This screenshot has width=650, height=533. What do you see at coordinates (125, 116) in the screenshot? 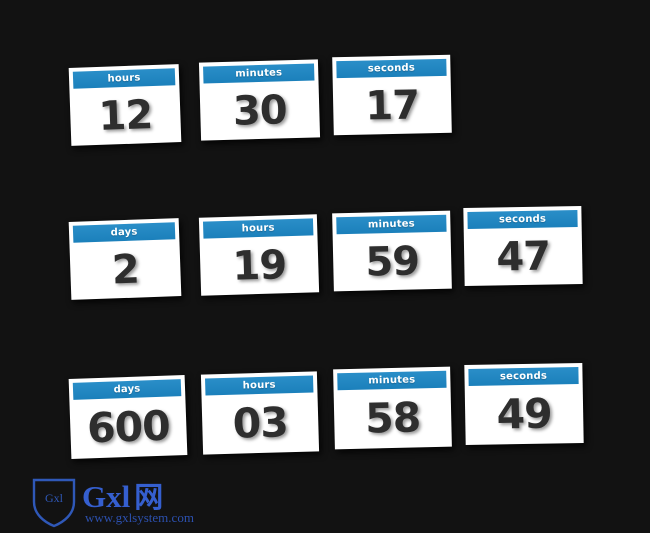
I see `flip-card-value: 12` at bounding box center [125, 116].